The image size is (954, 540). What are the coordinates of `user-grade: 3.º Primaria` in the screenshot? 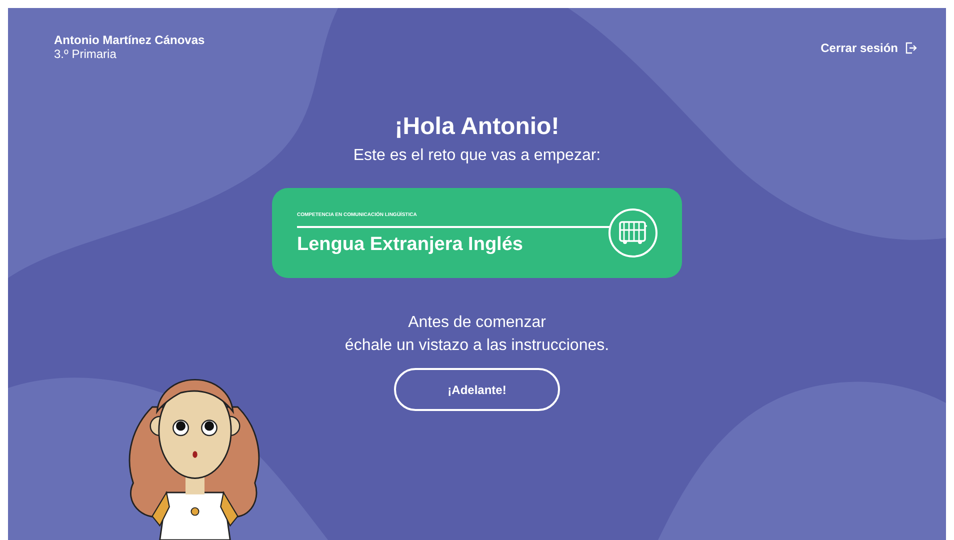 It's located at (86, 54).